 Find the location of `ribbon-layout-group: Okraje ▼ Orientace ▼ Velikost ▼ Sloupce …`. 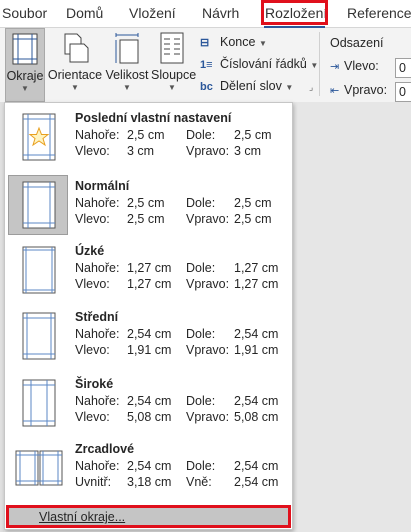

ribbon-layout-group: Okraje ▼ Orientace ▼ Velikost ▼ Sloupce … is located at coordinates (205, 65).